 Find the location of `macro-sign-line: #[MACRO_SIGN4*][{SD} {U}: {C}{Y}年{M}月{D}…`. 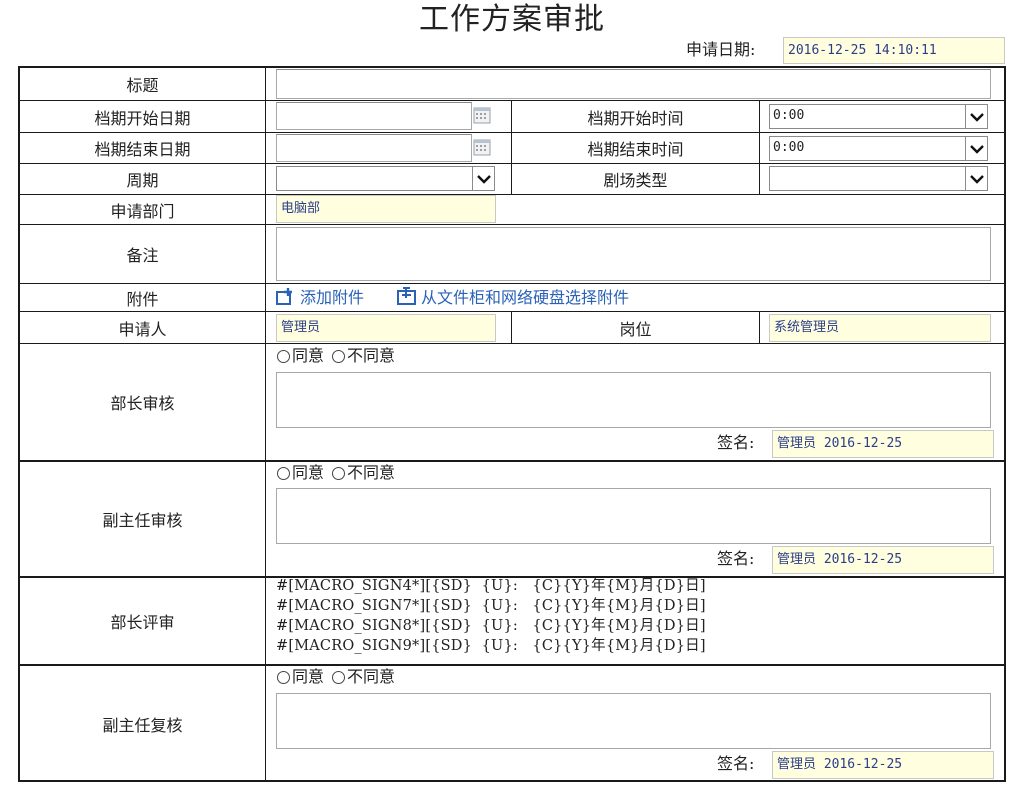

macro-sign-line: #[MACRO_SIGN4*][{SD} {U}: {C}{Y}年{M}月{D}… is located at coordinates (491, 586).